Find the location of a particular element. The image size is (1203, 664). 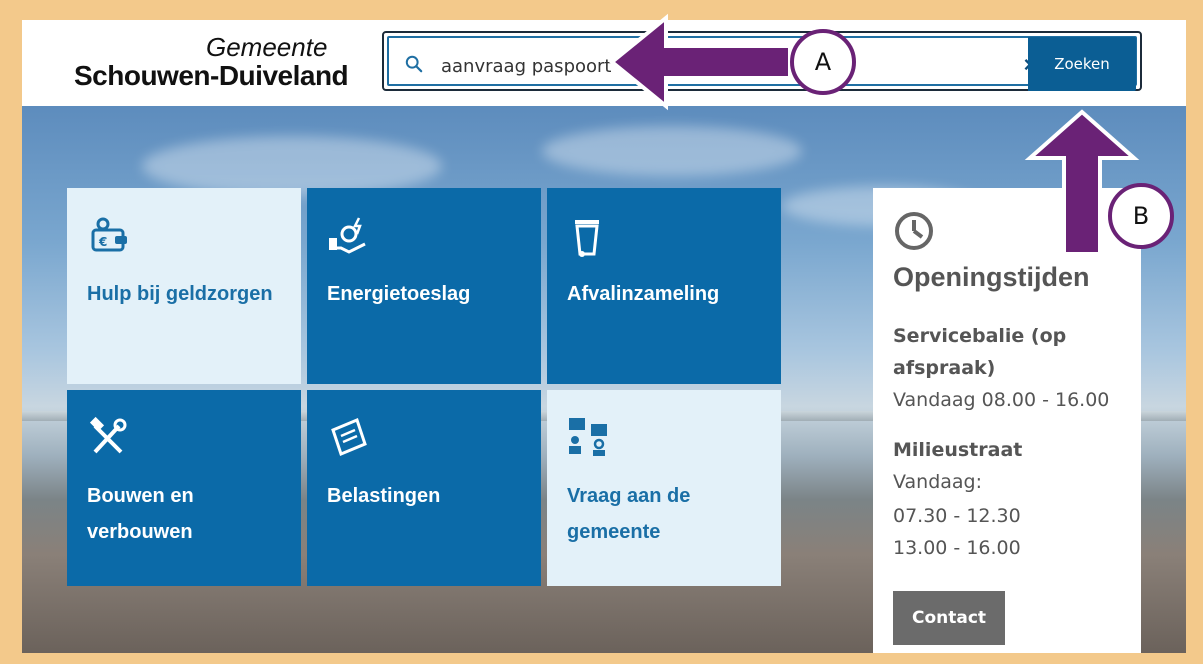

annotation-label-a: A is located at coordinates (823, 62).